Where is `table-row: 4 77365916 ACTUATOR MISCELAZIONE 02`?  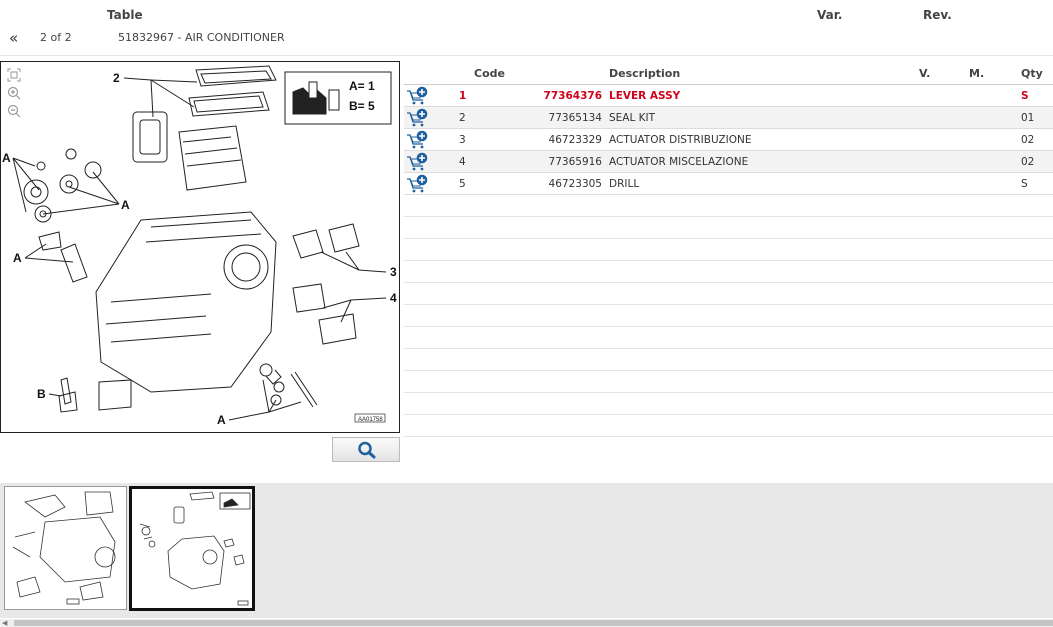 table-row: 4 77365916 ACTUATOR MISCELAZIONE 02 is located at coordinates (728, 162).